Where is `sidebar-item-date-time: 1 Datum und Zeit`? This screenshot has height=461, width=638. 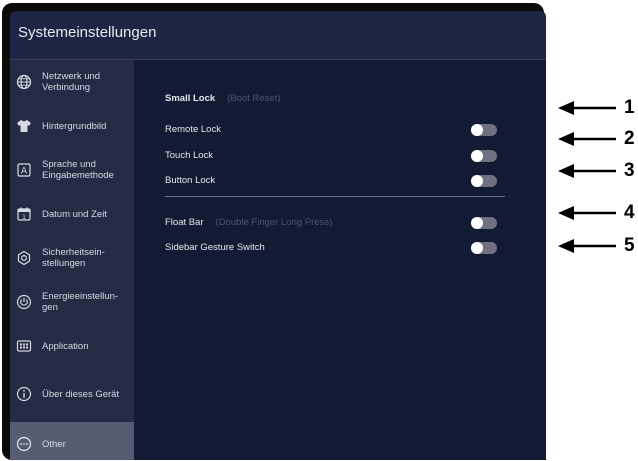
sidebar-item-date-time: 1 Datum und Zeit is located at coordinates (72, 214).